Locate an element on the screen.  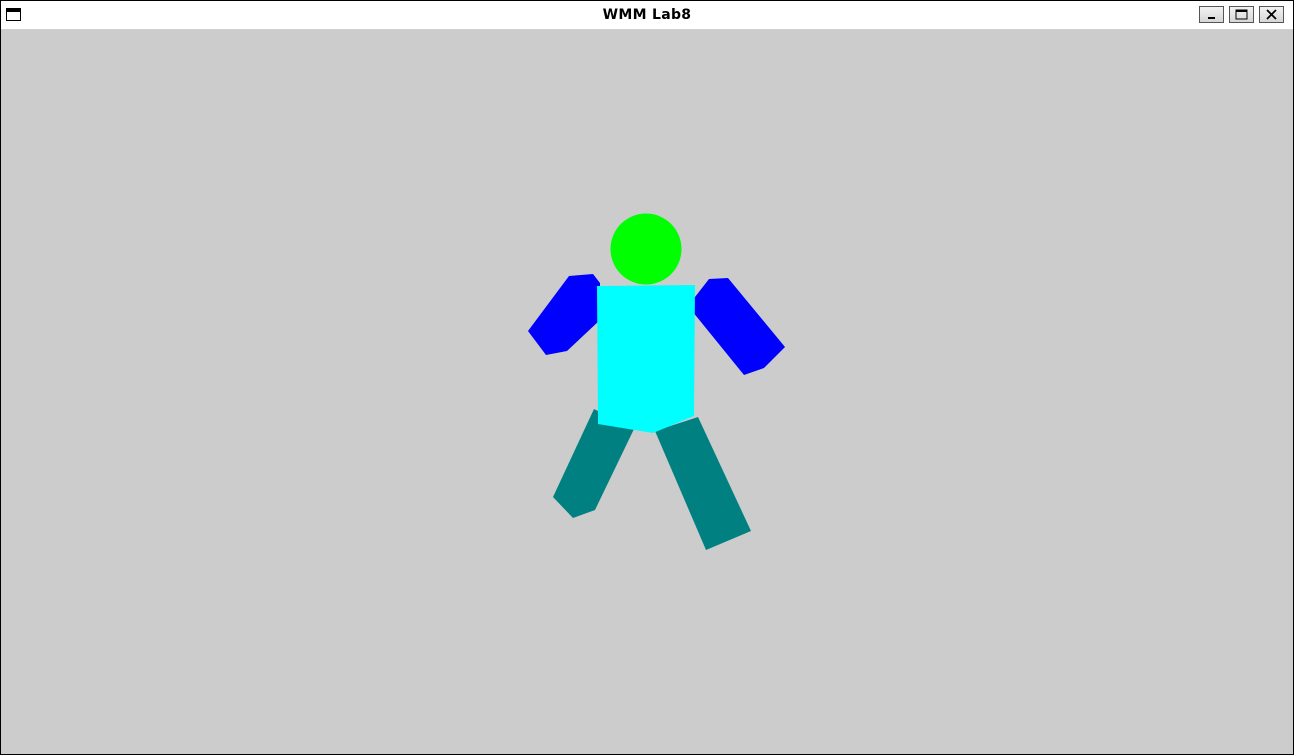
minimize-icon is located at coordinates (1211, 18).